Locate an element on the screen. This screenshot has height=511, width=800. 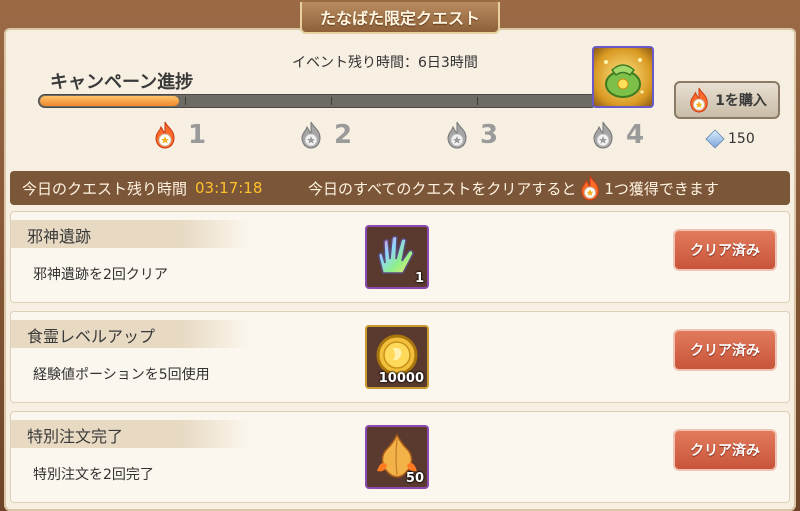
milestone-number: 4 is located at coordinates (635, 135).